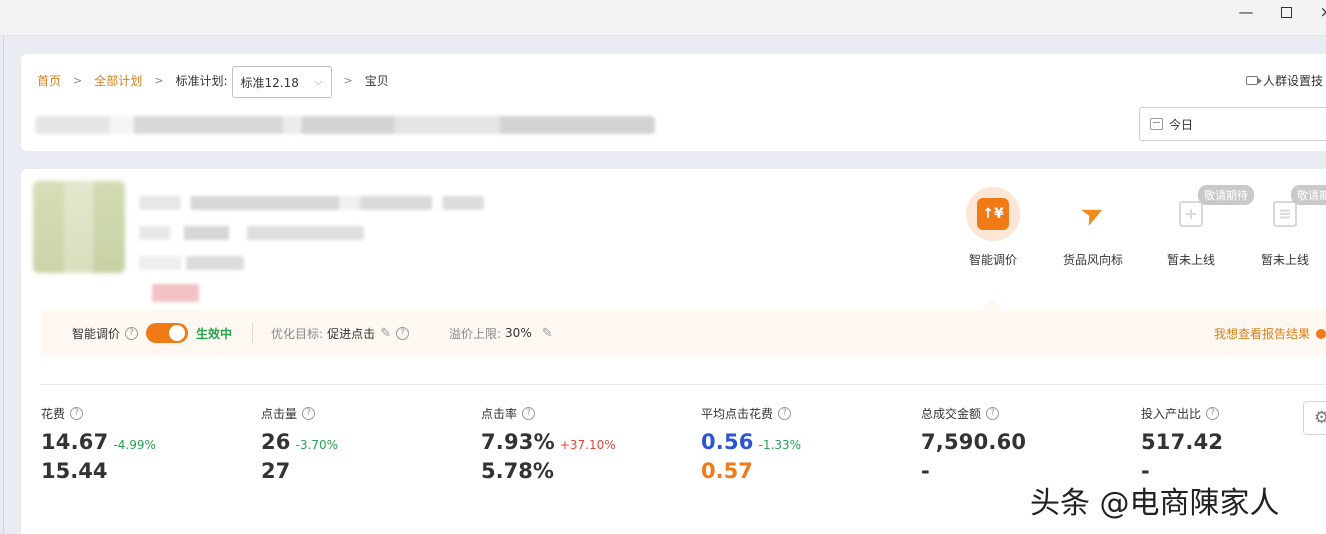 This screenshot has height=534, width=1326. What do you see at coordinates (547, 333) in the screenshot?
I see `edit-premium-icon: ✎` at bounding box center [547, 333].